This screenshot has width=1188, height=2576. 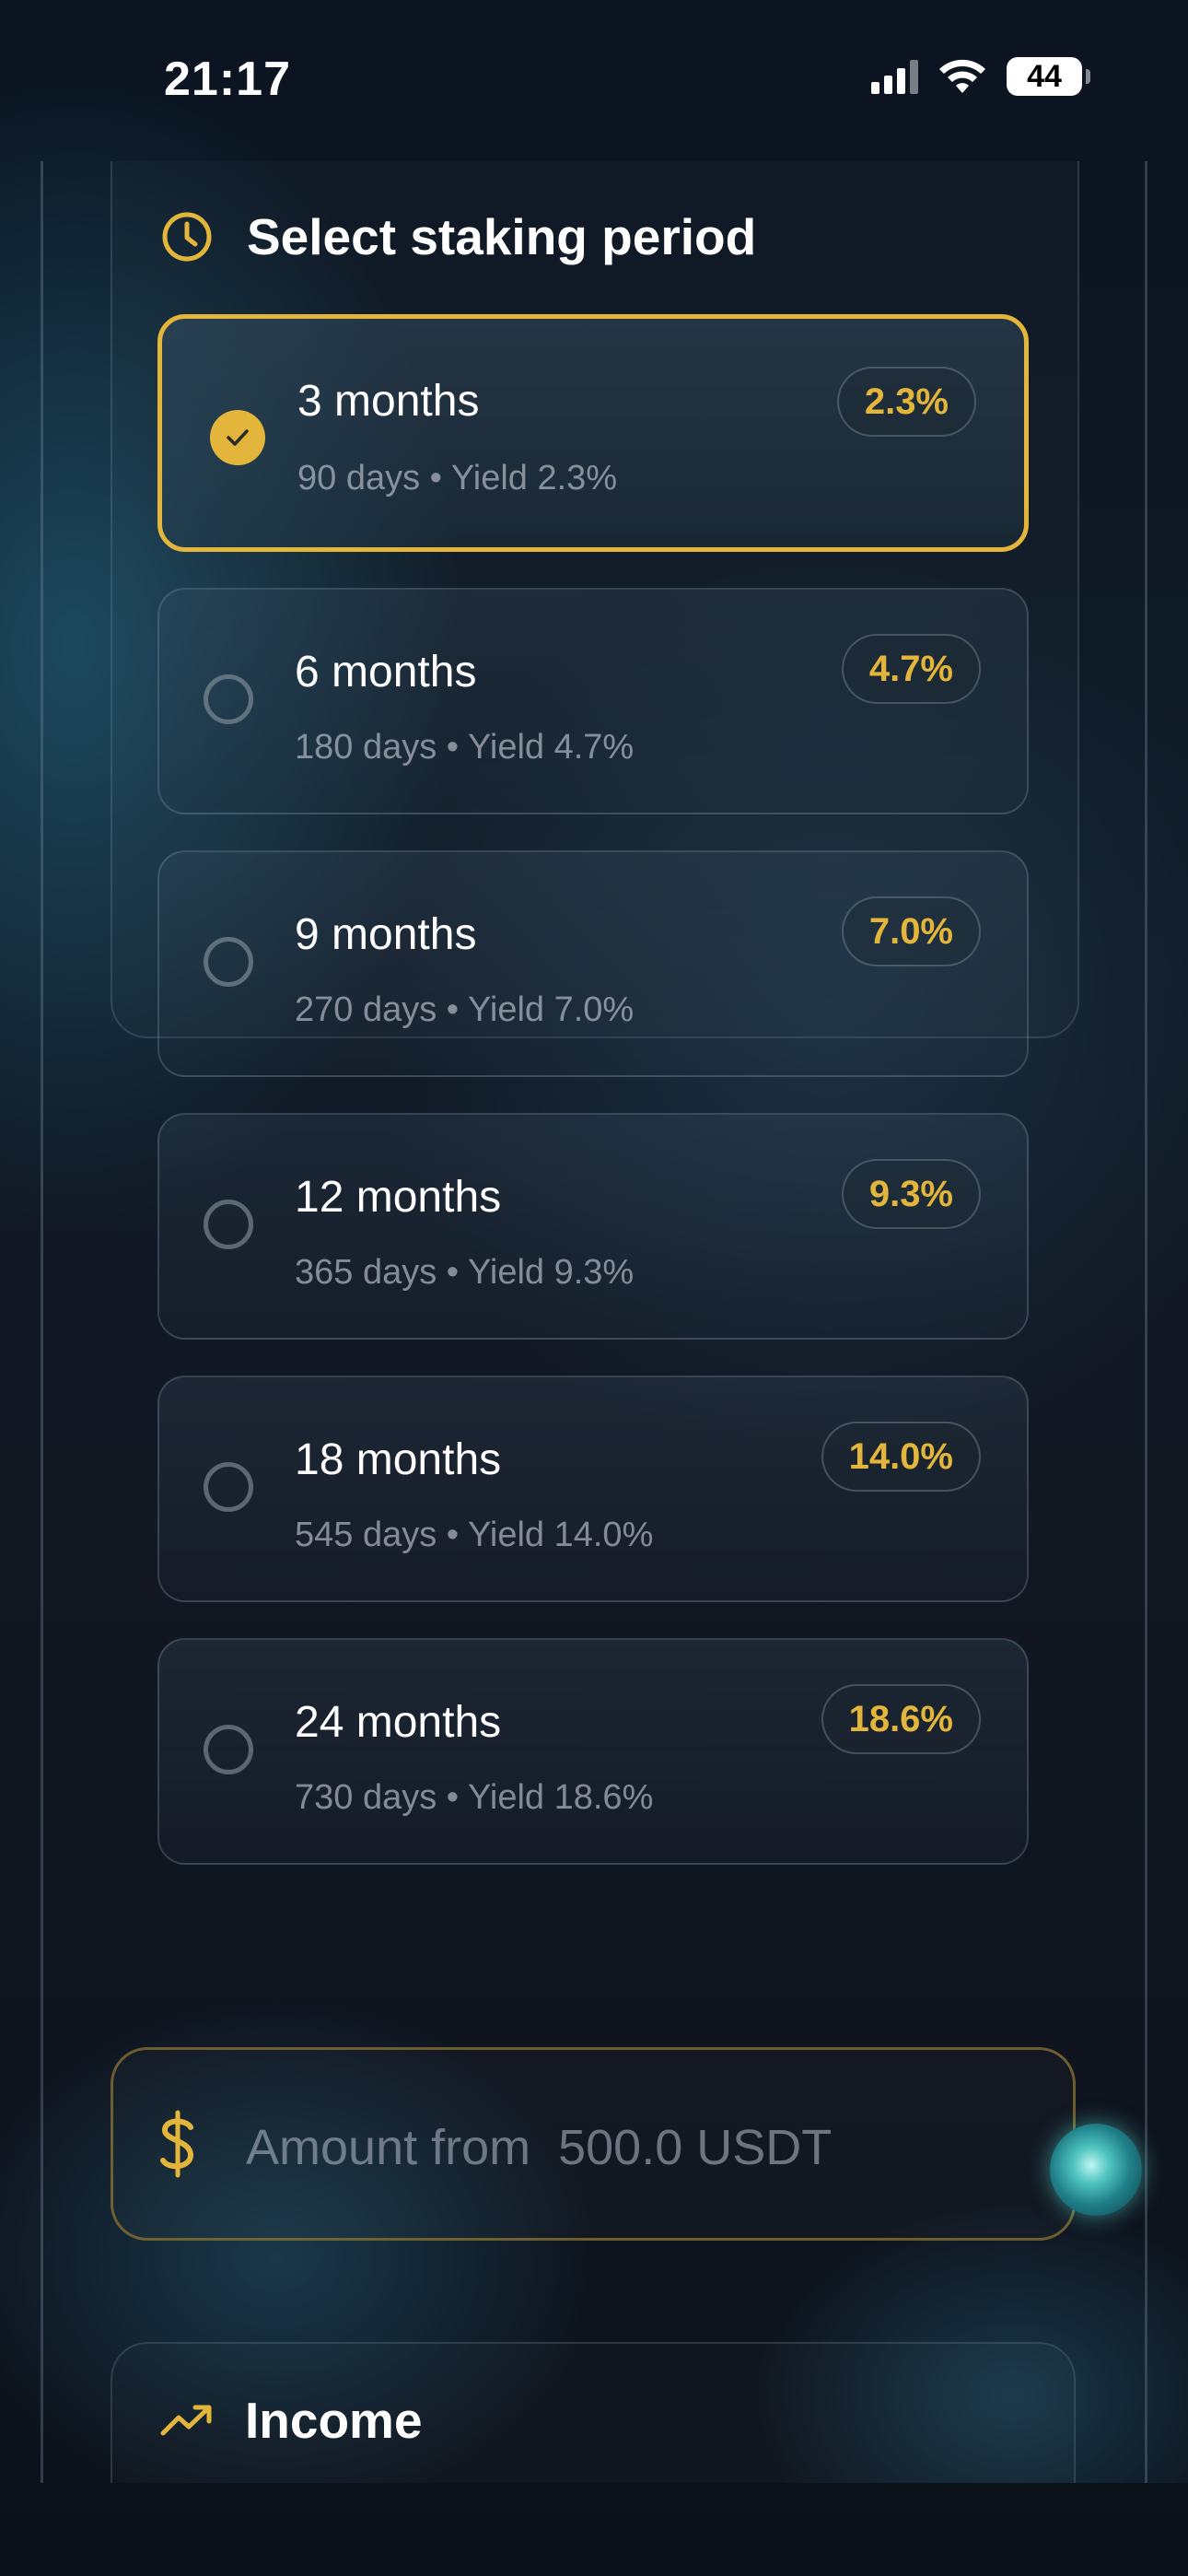 I want to click on battery-indicator: 44, so click(x=1048, y=76).